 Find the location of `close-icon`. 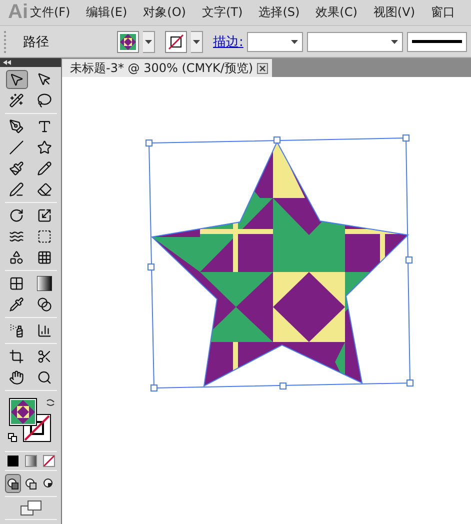

close-icon is located at coordinates (262, 68).